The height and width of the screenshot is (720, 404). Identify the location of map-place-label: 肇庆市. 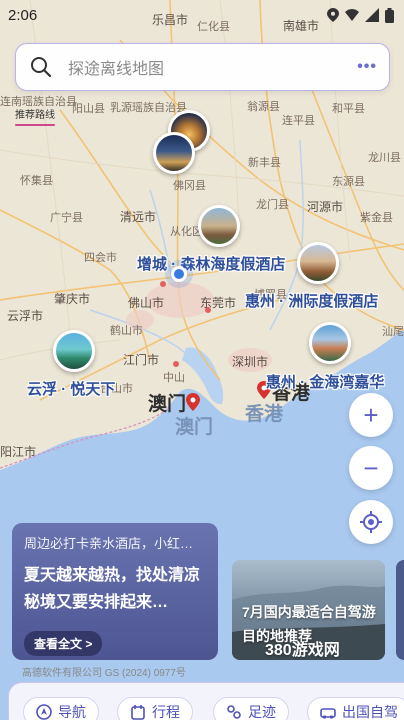
(72, 299).